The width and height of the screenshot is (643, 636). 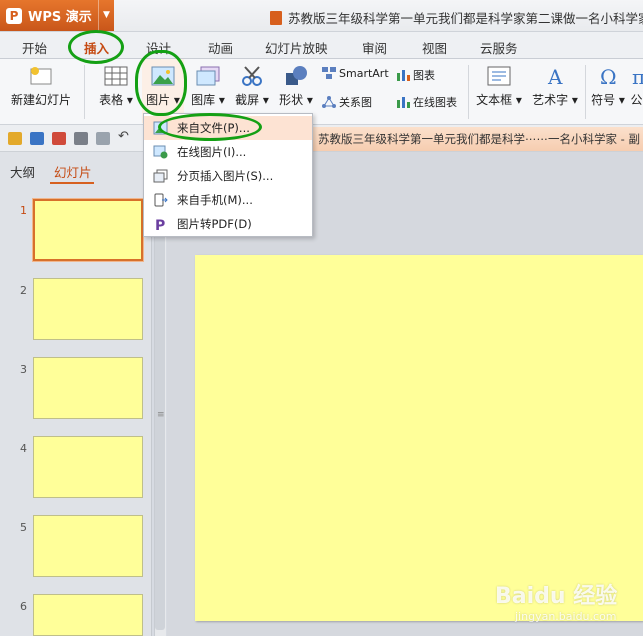 What do you see at coordinates (208, 76) in the screenshot?
I see `gallery-icon` at bounding box center [208, 76].